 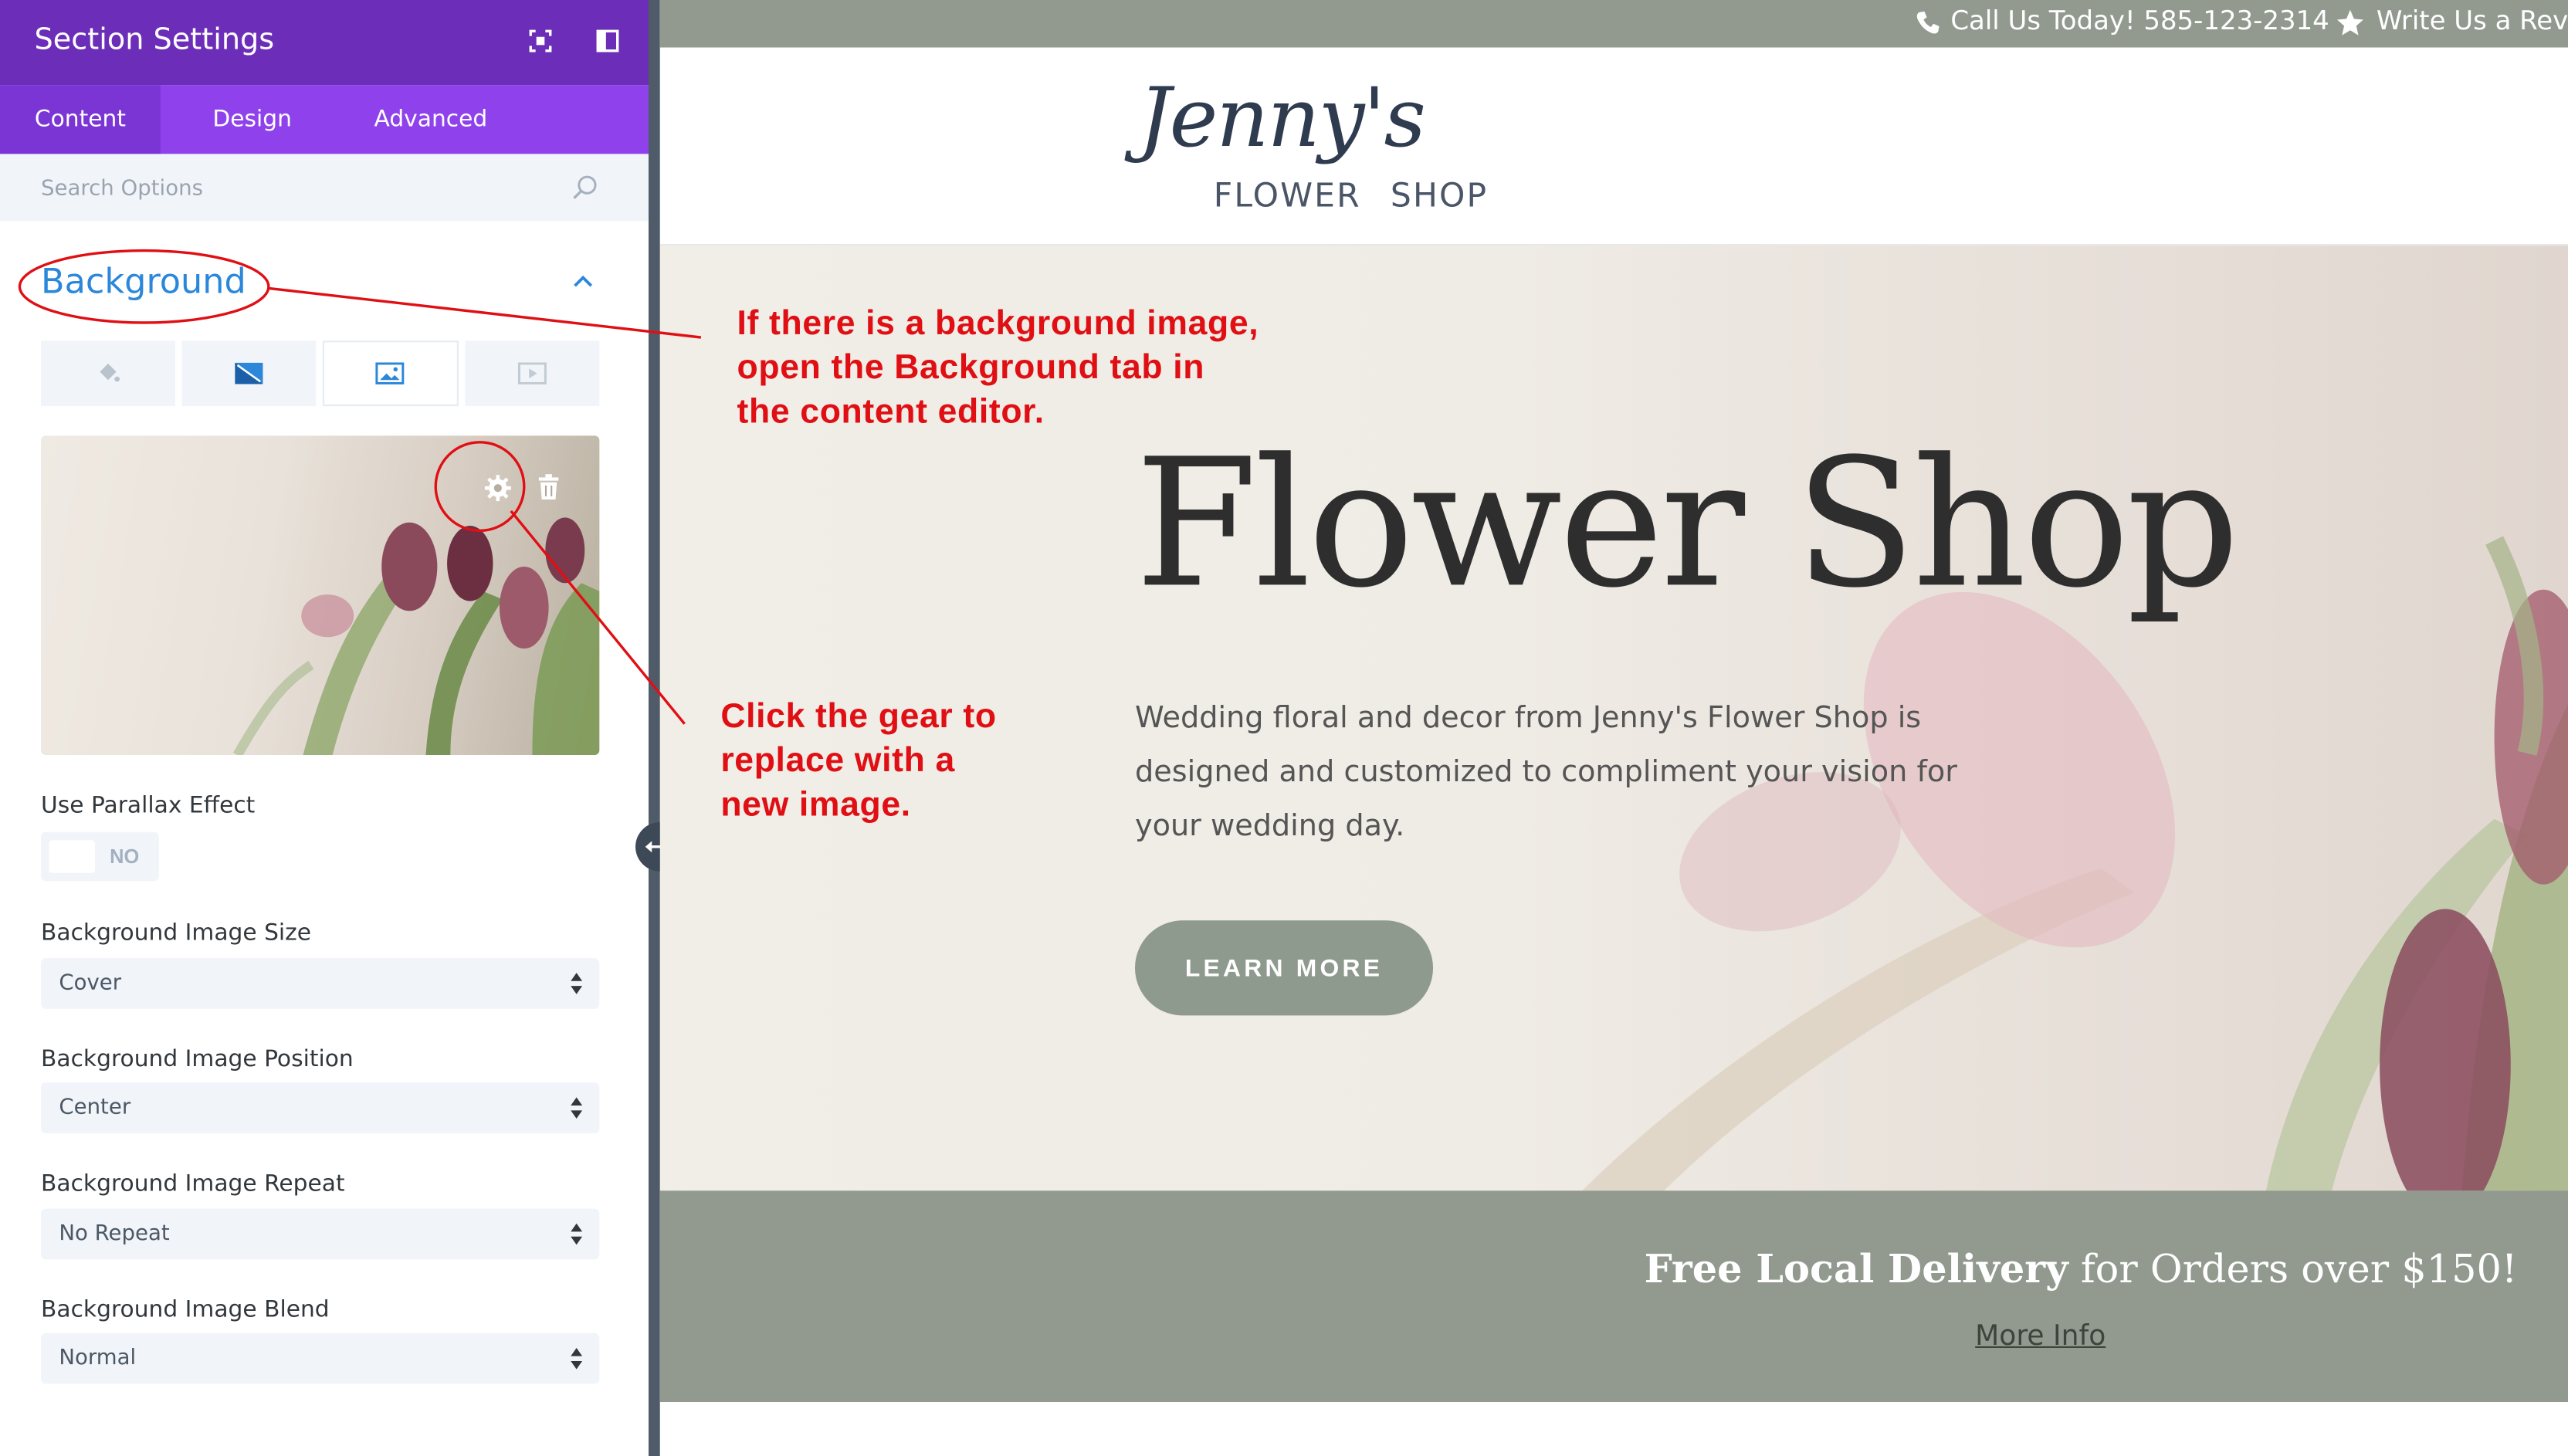 I want to click on image-size-value: Cover, so click(x=90, y=983).